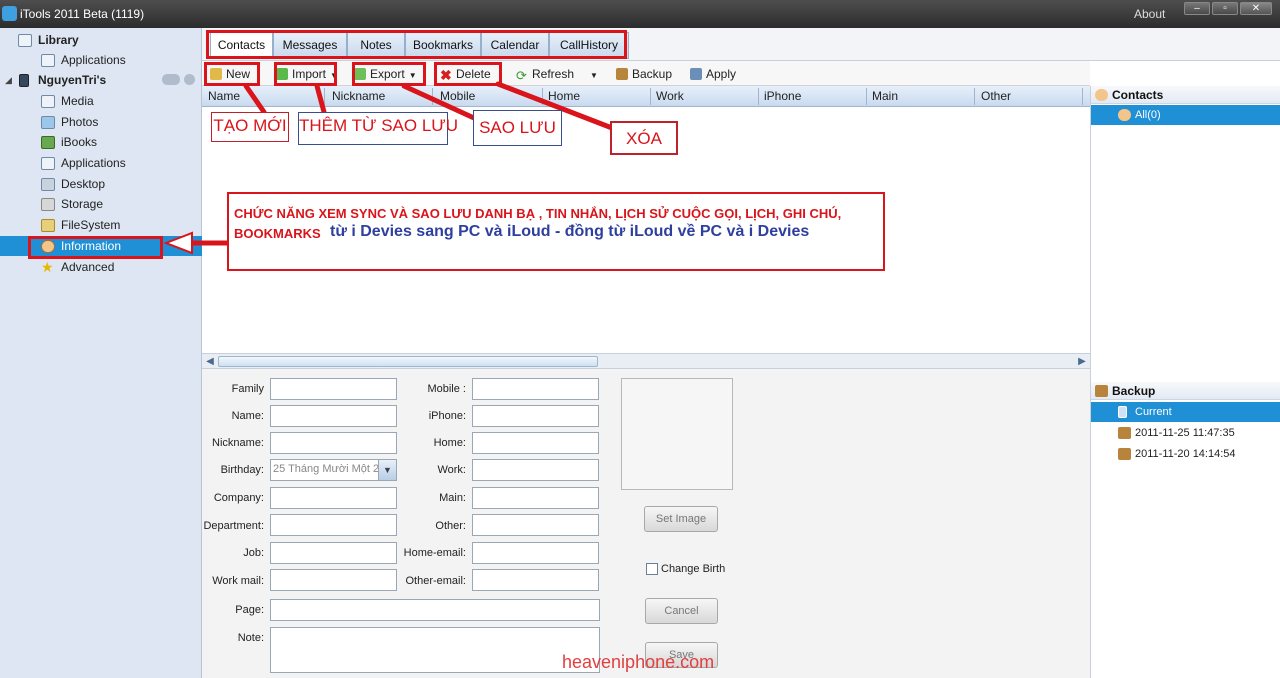 This screenshot has height=678, width=1280. I want to click on contact-photo, so click(677, 434).